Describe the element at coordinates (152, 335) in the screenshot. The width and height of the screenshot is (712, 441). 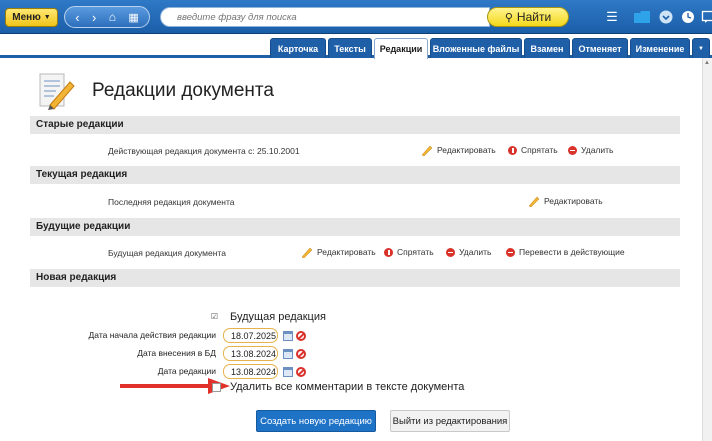
I see `start-date-label: Дата начала действия редакции` at that location.